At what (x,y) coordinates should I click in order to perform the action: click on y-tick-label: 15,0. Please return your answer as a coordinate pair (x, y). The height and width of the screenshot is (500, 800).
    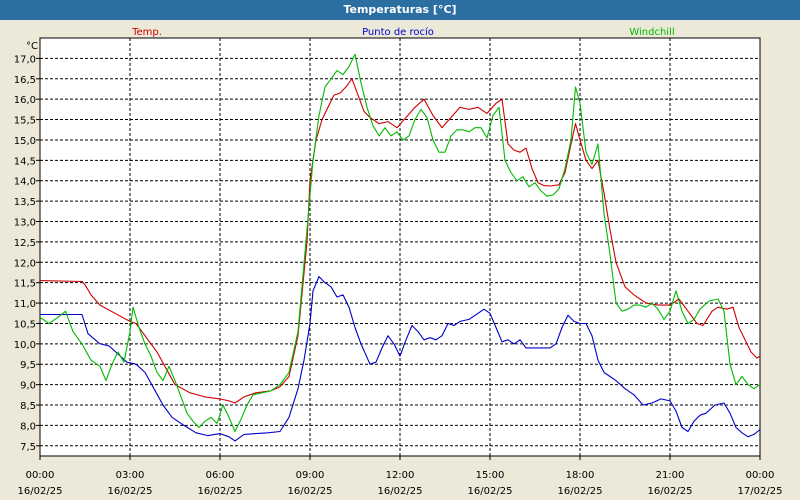
    Looking at the image, I should click on (25, 141).